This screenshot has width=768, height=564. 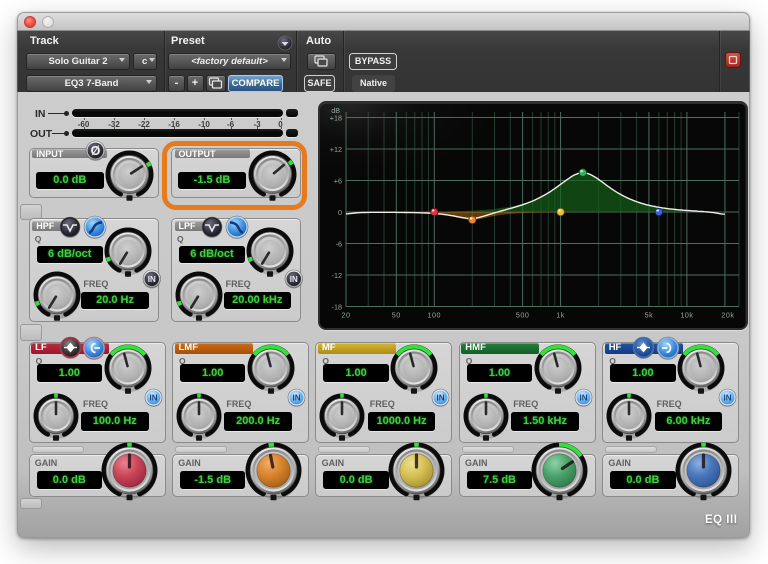 What do you see at coordinates (435, 314) in the screenshot?
I see `svg-text: 100` at bounding box center [435, 314].